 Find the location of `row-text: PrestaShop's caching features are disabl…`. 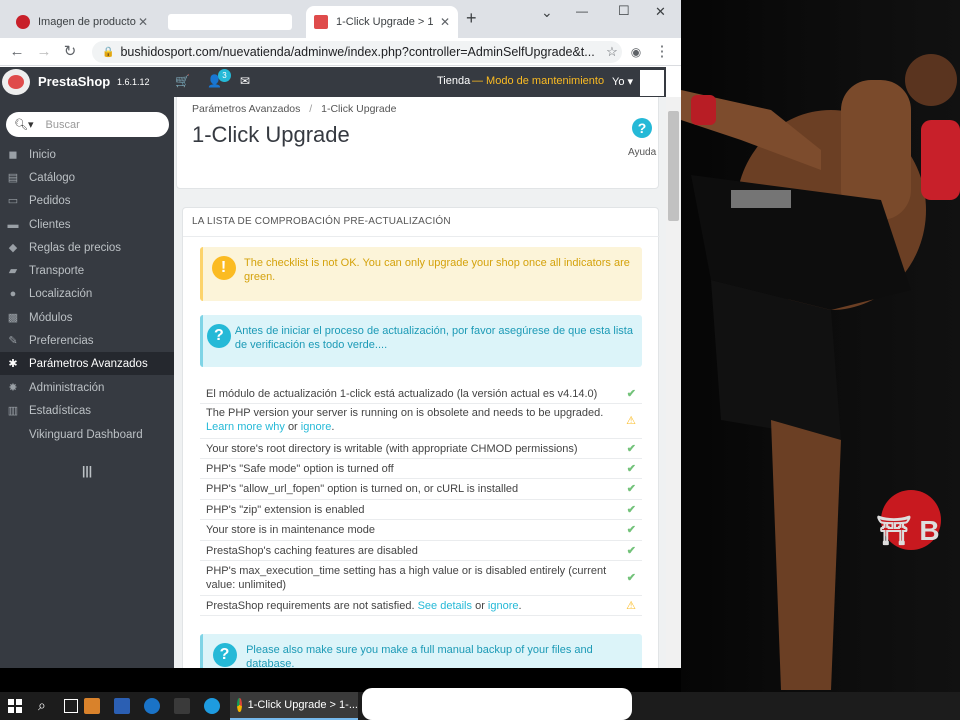

row-text: PrestaShop's caching features are disabl… is located at coordinates (312, 551).